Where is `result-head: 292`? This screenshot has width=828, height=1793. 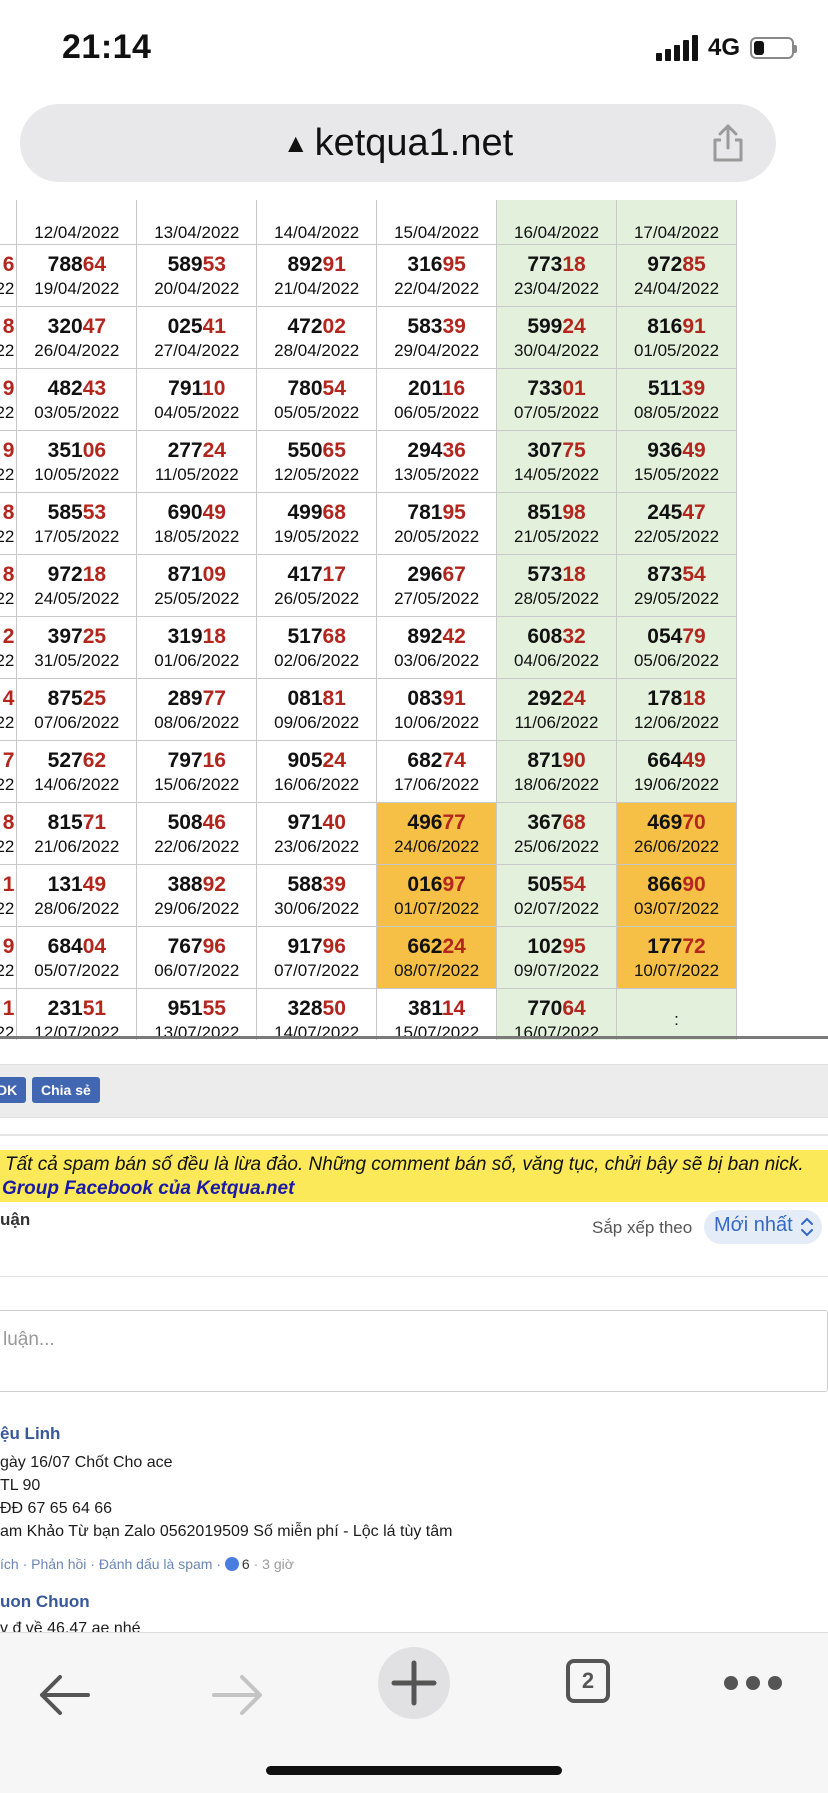 result-head: 292 is located at coordinates (545, 698).